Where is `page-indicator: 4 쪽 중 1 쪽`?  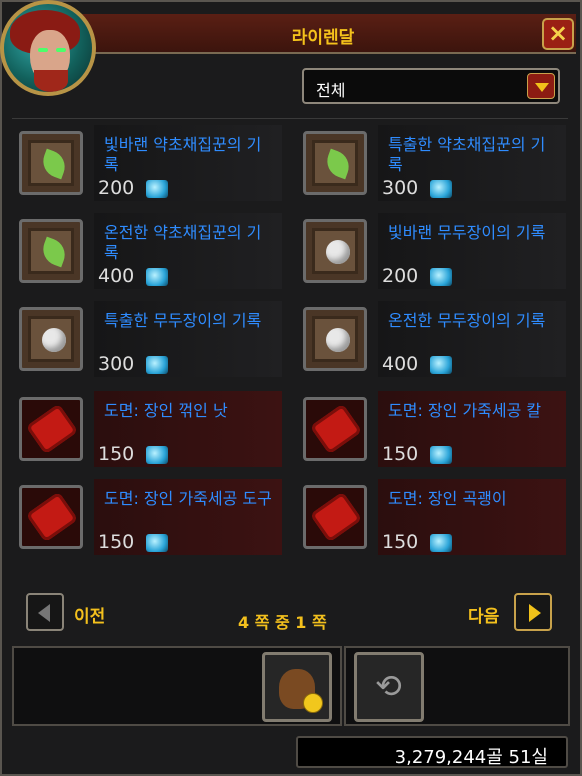
page-indicator: 4 쪽 중 1 쪽 is located at coordinates (282, 622).